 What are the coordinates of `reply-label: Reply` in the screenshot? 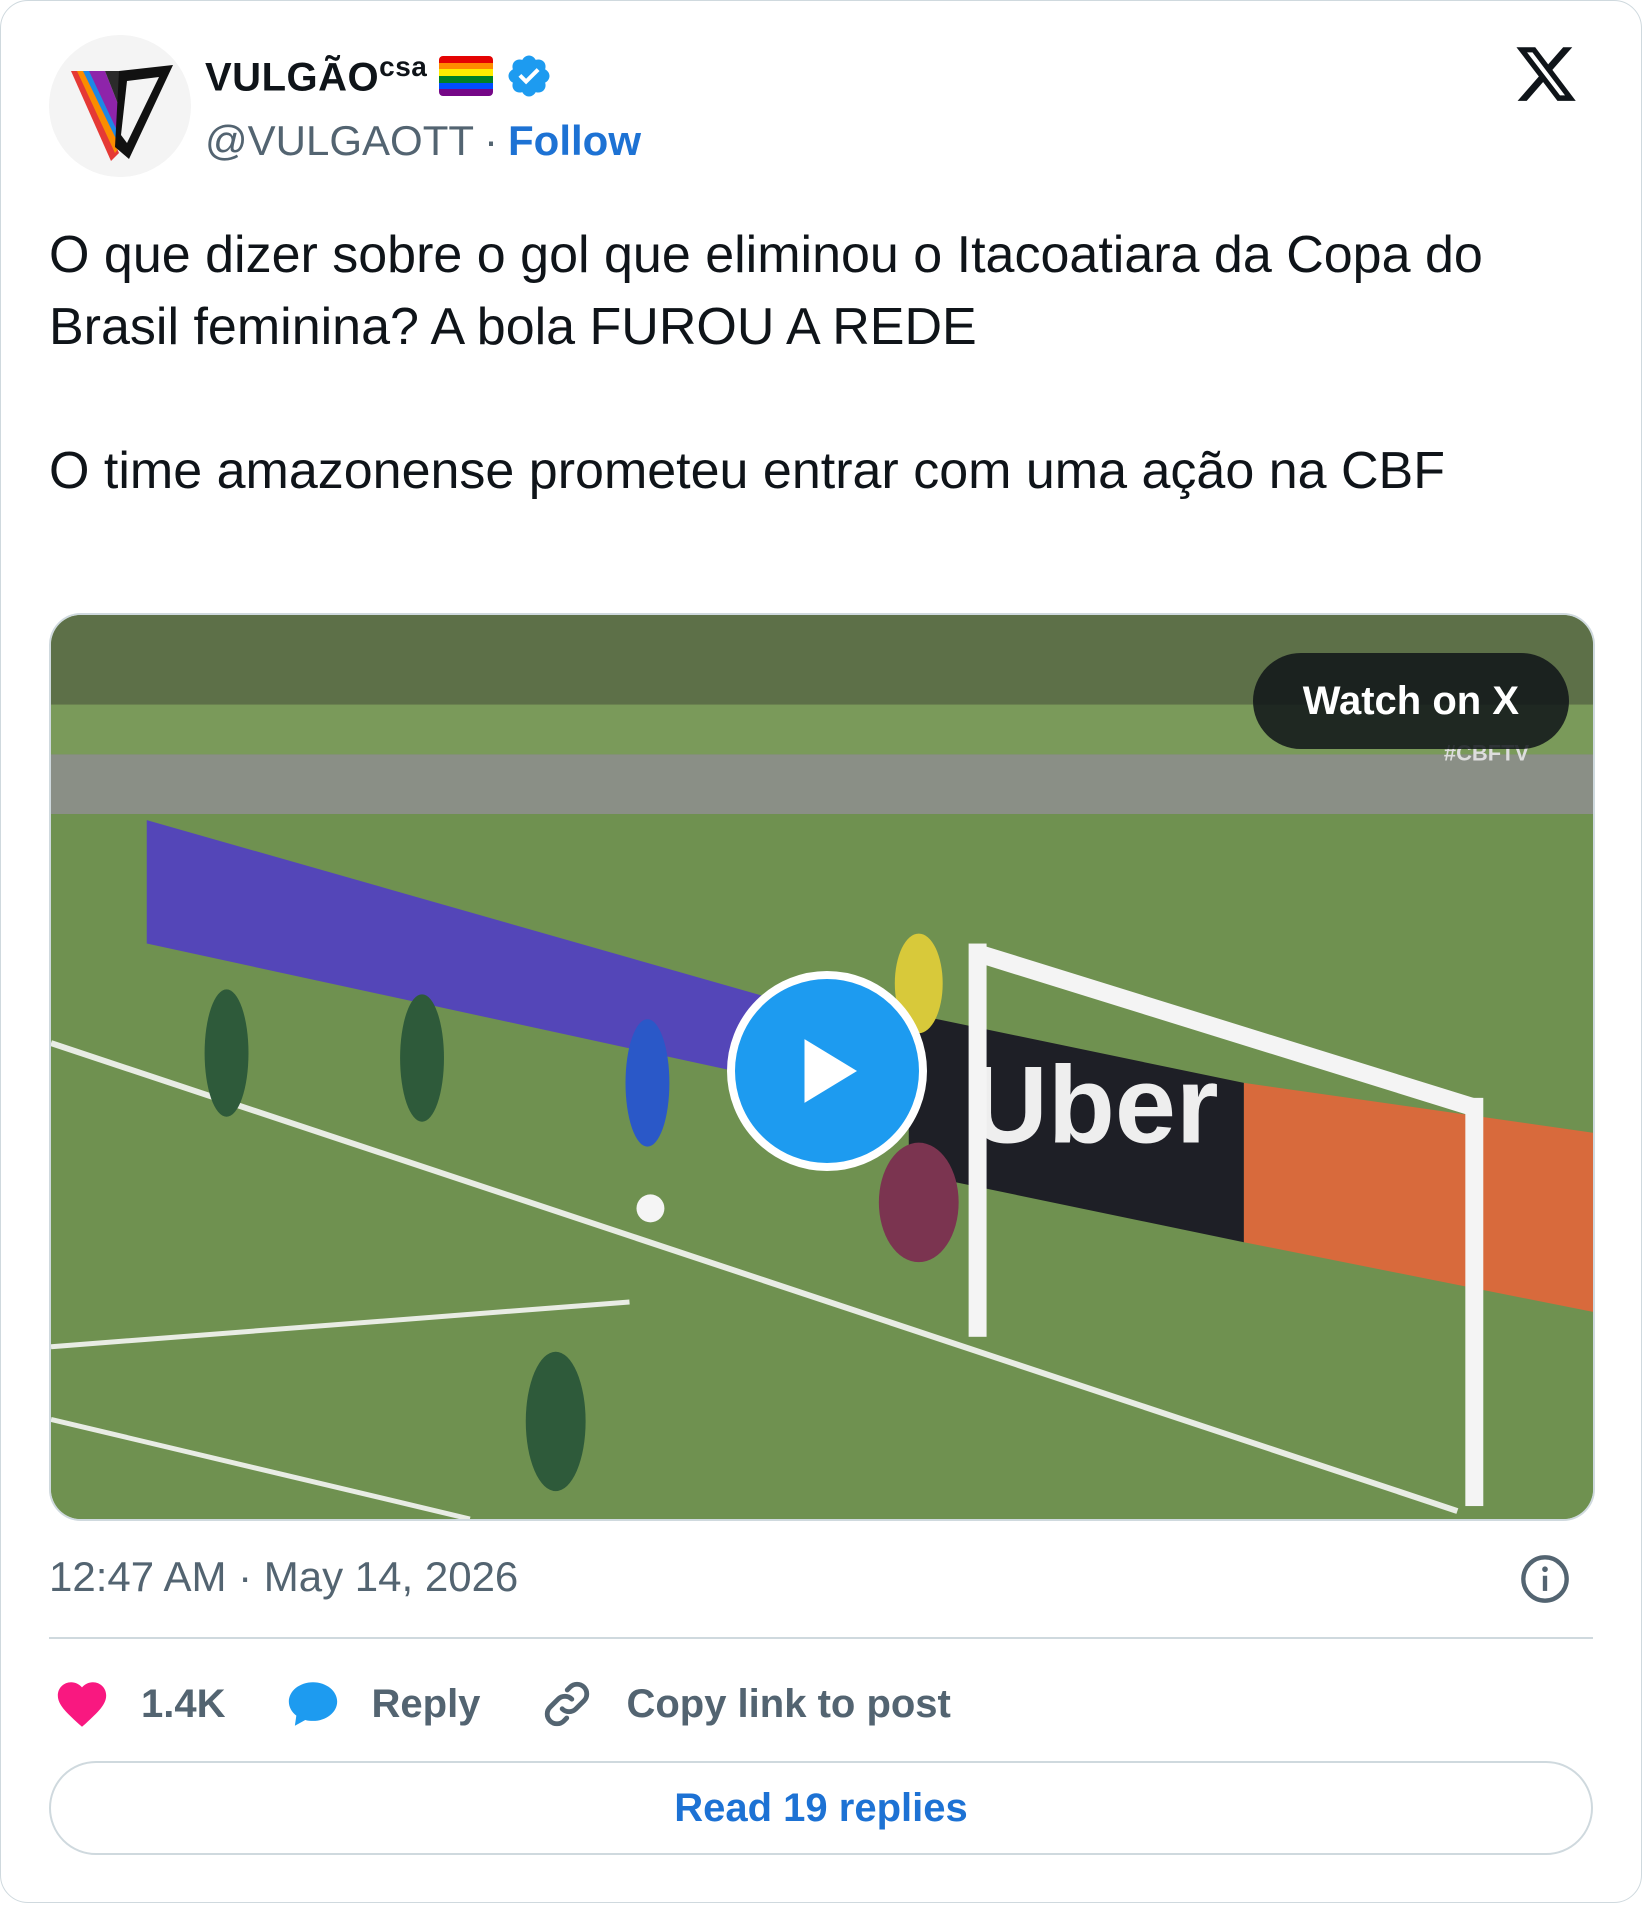 It's located at (426, 1703).